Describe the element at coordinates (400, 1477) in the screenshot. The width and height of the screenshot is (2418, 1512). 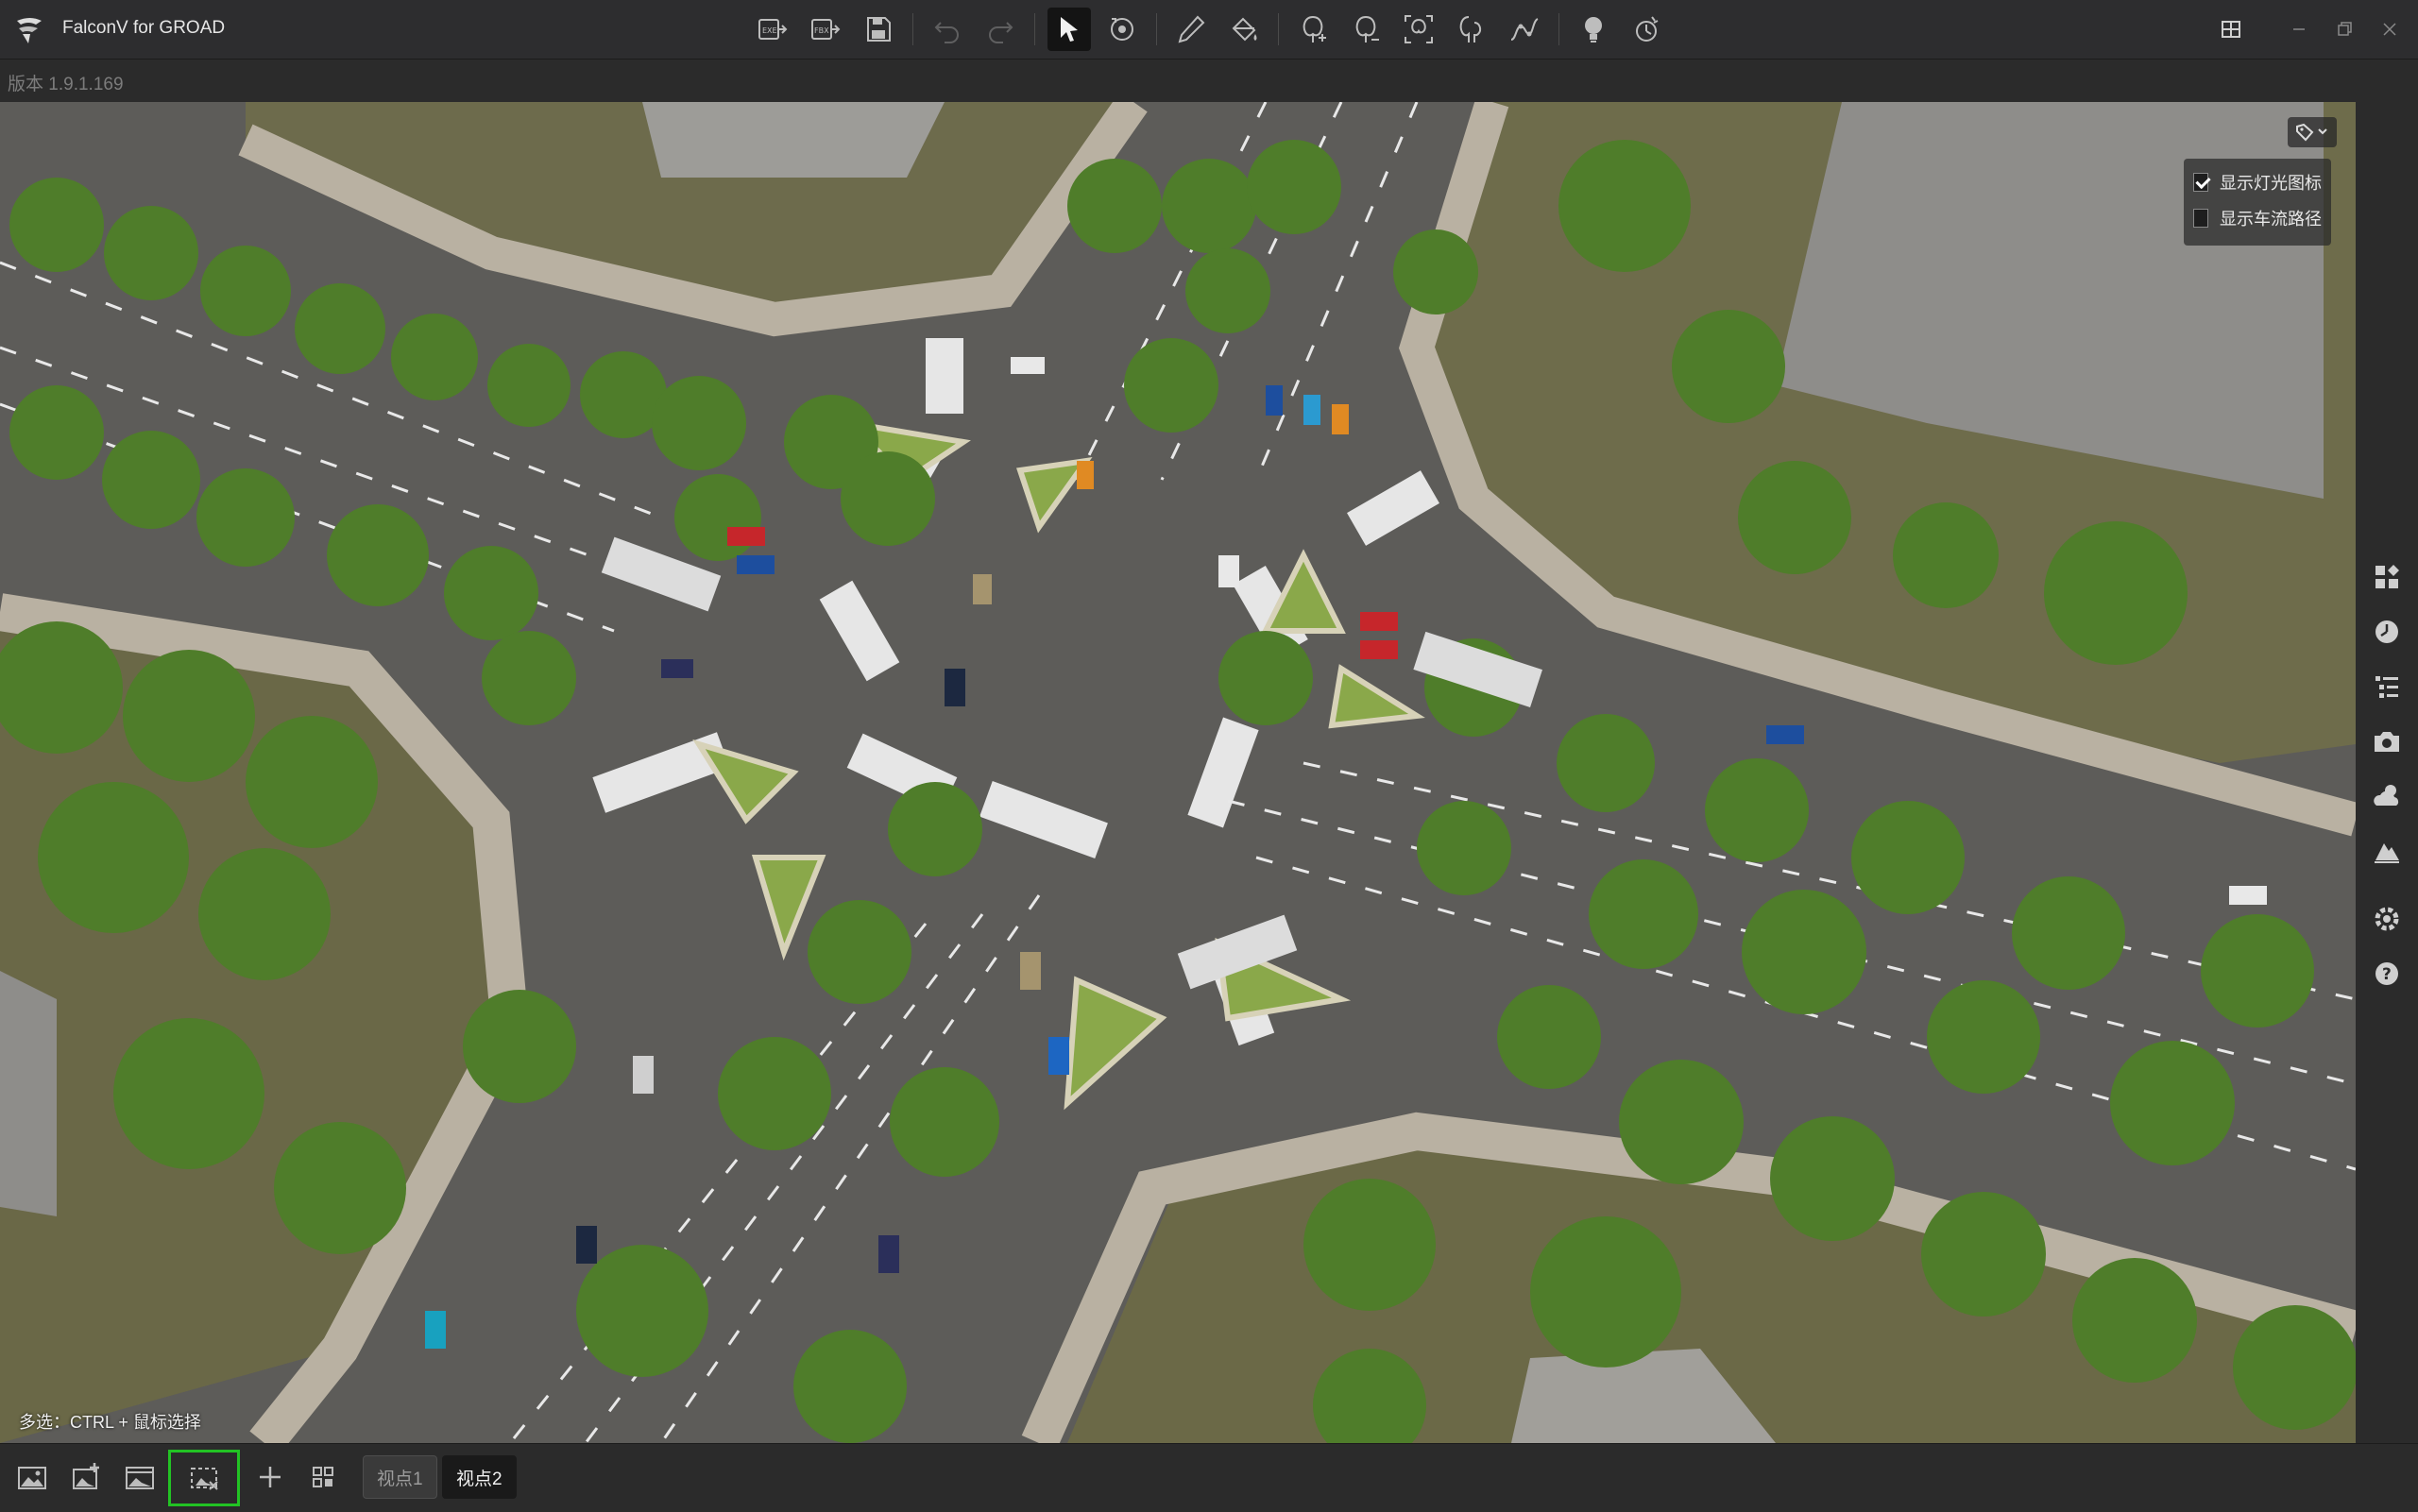
I see `viewpoint-tab-1: 视点1` at that location.